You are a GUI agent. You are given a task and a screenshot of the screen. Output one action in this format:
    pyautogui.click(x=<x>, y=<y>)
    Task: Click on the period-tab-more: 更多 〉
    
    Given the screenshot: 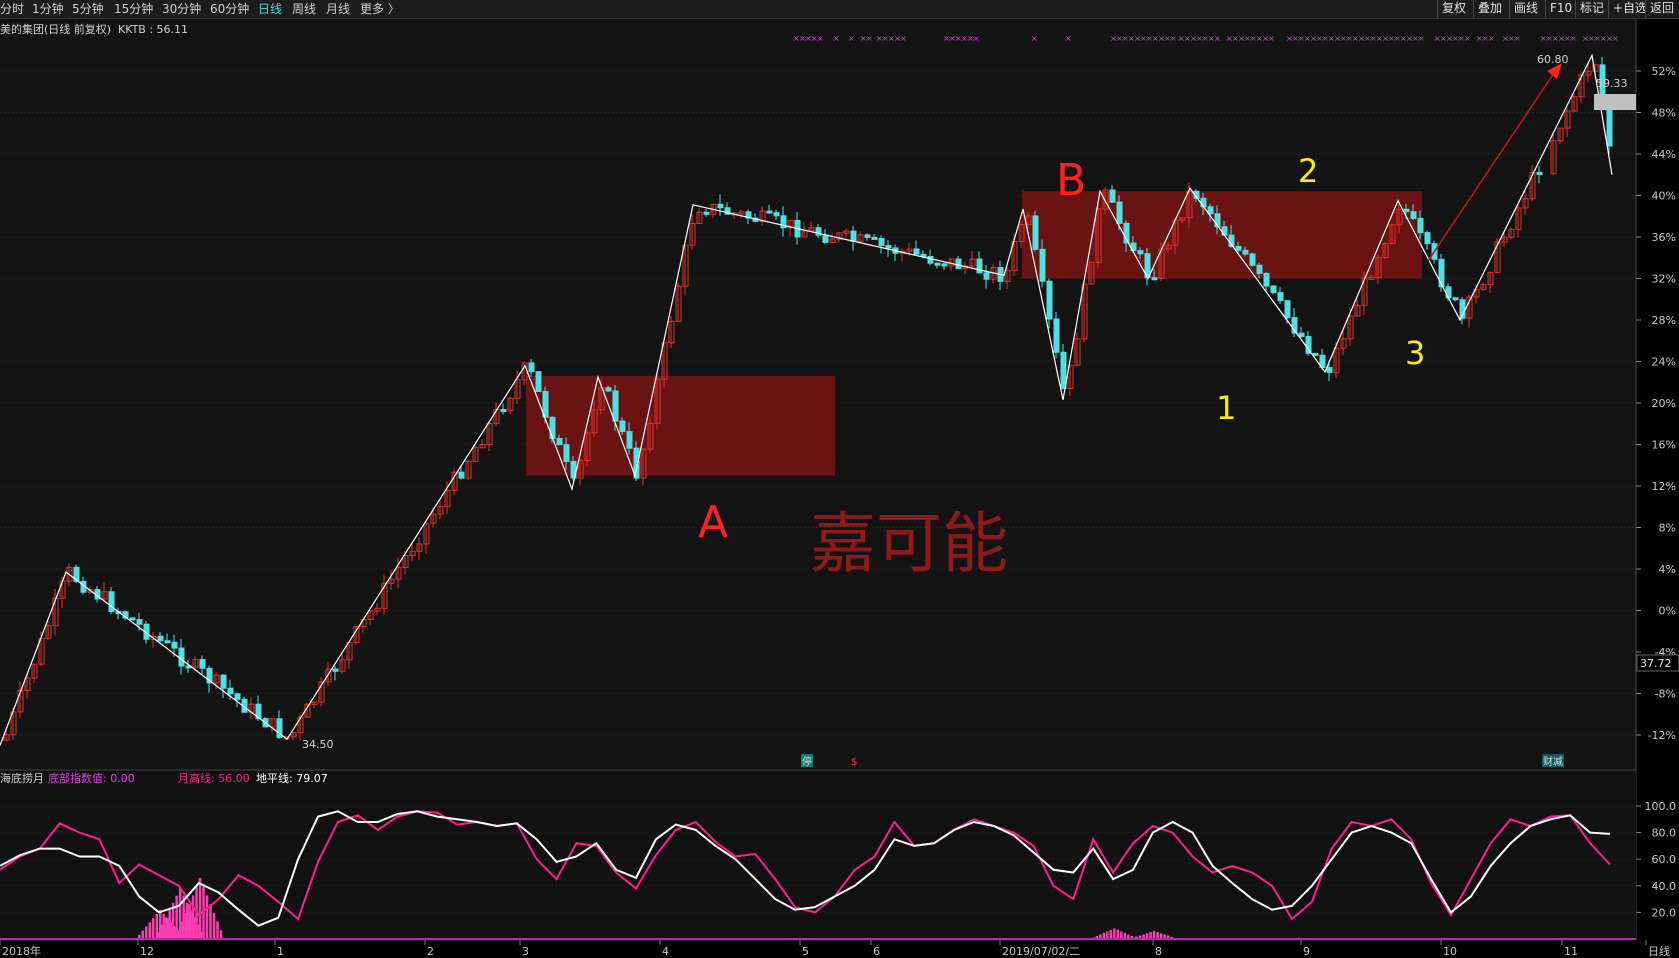 What is the action you would take?
    pyautogui.click(x=380, y=9)
    